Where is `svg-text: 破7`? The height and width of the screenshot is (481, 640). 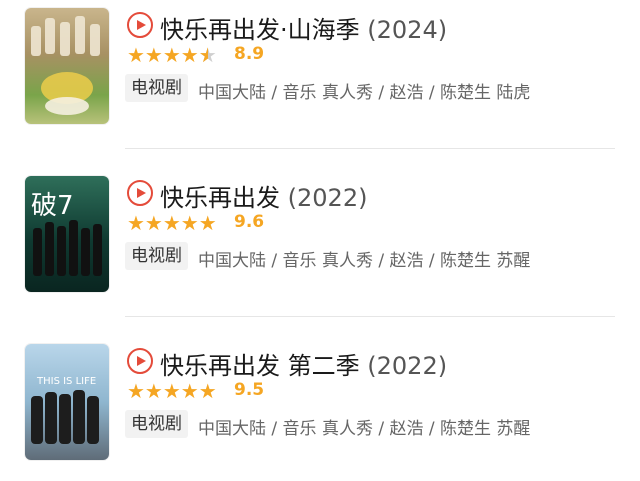
svg-text: 破7 is located at coordinates (52, 206).